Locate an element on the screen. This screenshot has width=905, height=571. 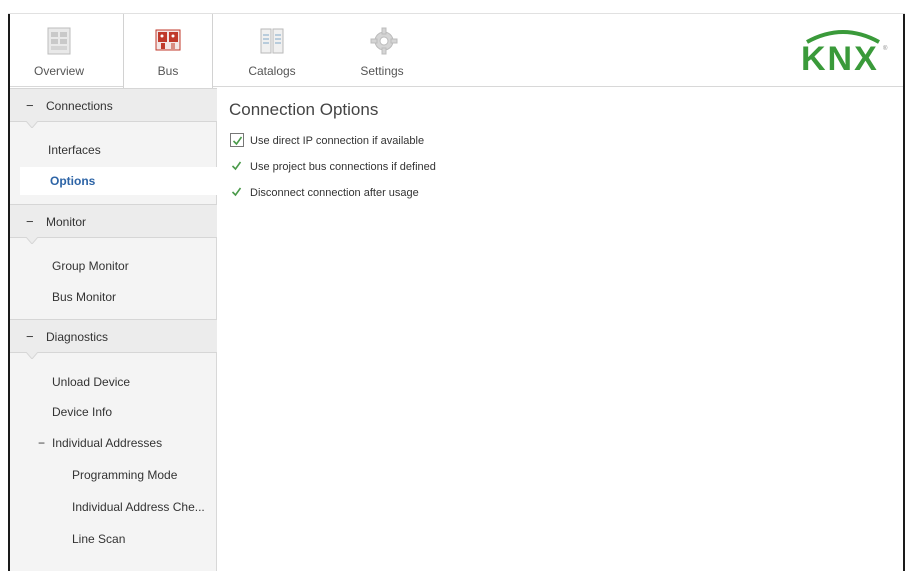
nav-device-info: Device Info is located at coordinates (82, 412).